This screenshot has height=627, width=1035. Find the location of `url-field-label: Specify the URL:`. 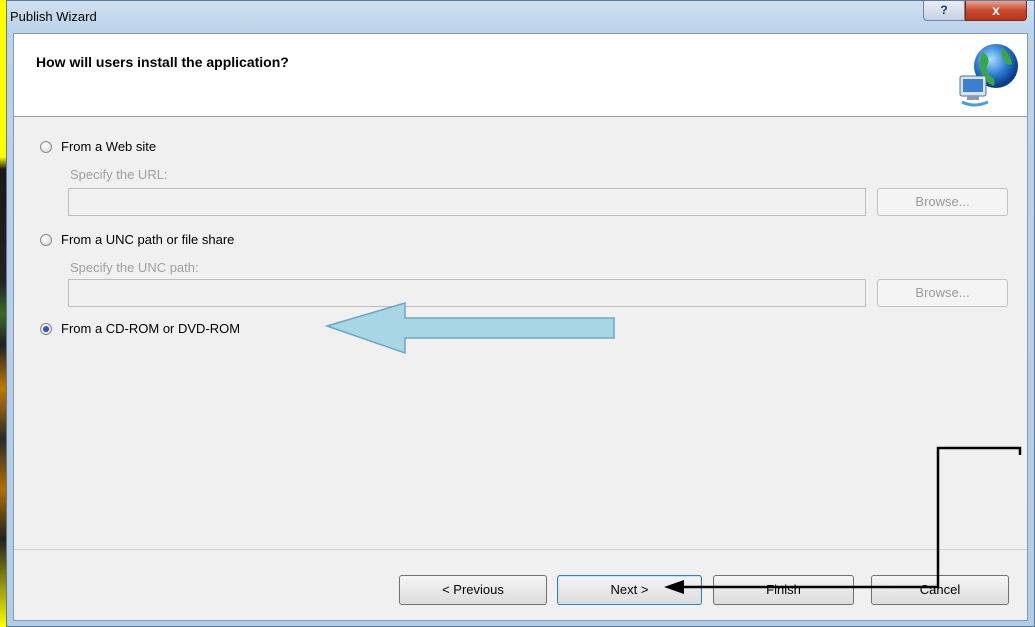

url-field-label: Specify the URL: is located at coordinates (119, 174).